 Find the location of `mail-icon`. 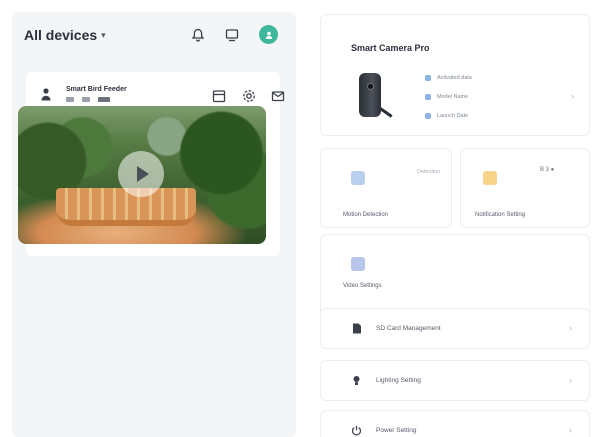

mail-icon is located at coordinates (278, 96).